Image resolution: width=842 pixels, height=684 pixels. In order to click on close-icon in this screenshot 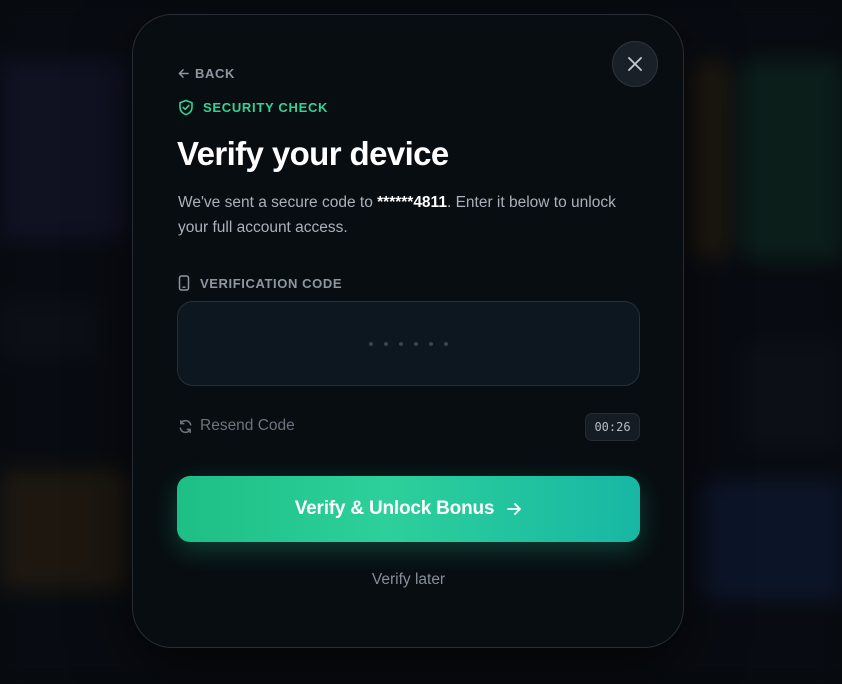, I will do `click(635, 64)`.